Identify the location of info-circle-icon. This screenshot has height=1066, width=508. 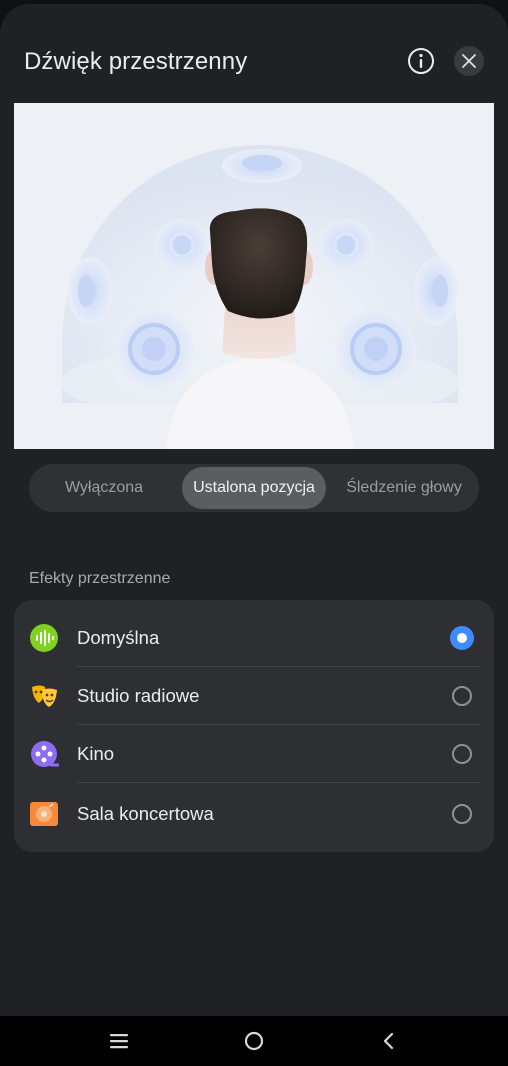
(421, 61).